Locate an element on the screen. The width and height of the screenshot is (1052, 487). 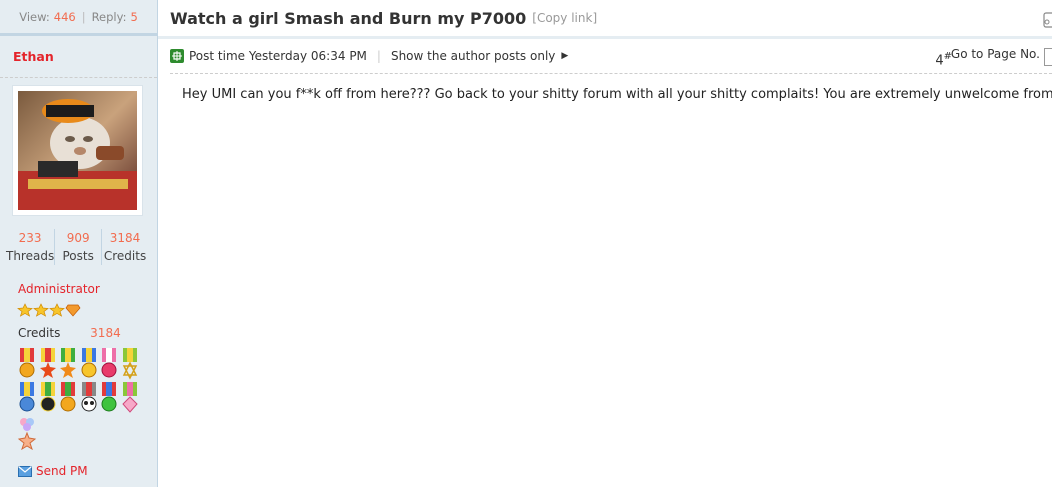
credits-count: 3184 is located at coordinates (125, 238).